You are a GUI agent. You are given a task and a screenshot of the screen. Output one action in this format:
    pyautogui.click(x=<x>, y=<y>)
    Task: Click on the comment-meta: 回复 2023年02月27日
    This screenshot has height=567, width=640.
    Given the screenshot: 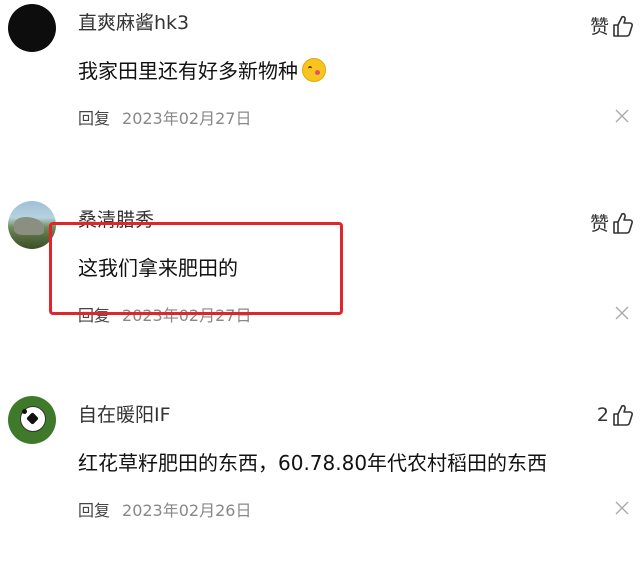 What is the action you would take?
    pyautogui.click(x=164, y=117)
    